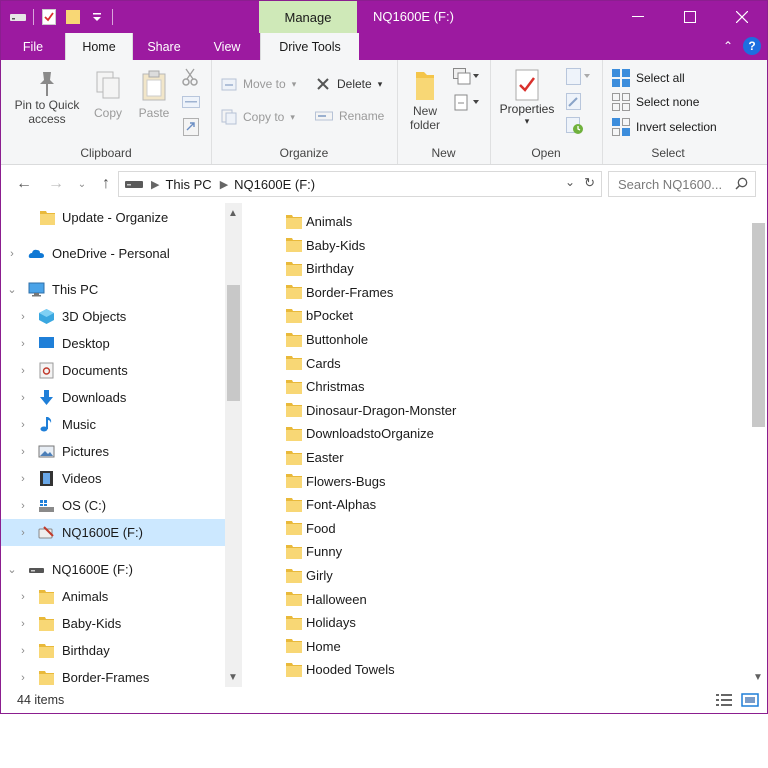 This screenshot has height=768, width=768. What do you see at coordinates (47, 98) in the screenshot?
I see `pin-to-quick-access-button: Pin to Quick access` at bounding box center [47, 98].